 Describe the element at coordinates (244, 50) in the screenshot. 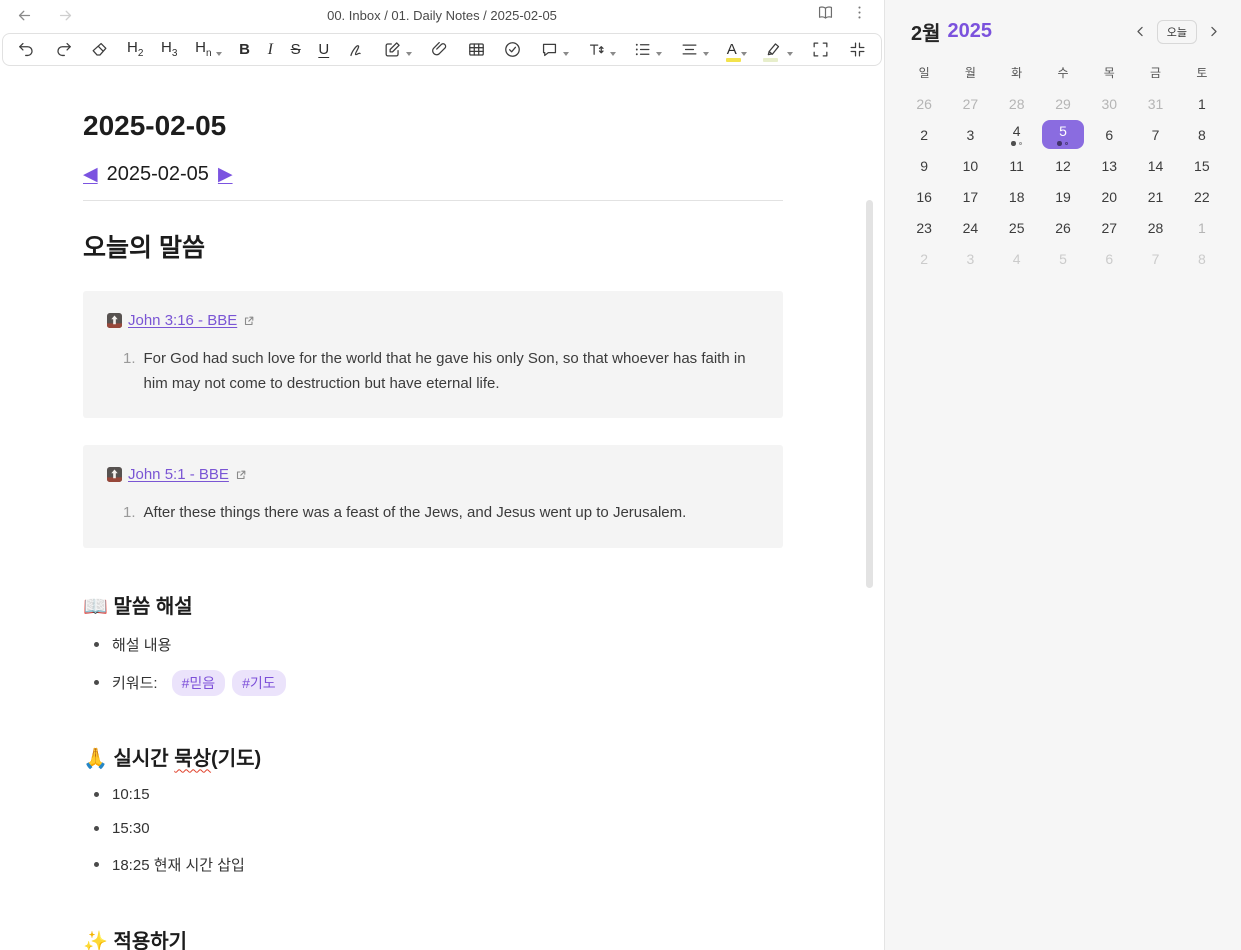

I see `bold-button: B` at that location.